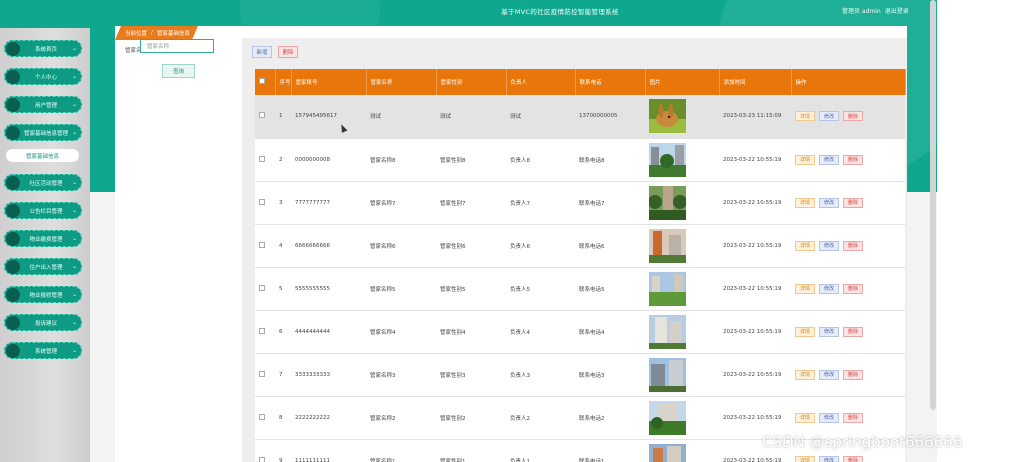  Describe the element at coordinates (43, 104) in the screenshot. I see `sidebar-item-3: 用户管理 ⌄` at that location.